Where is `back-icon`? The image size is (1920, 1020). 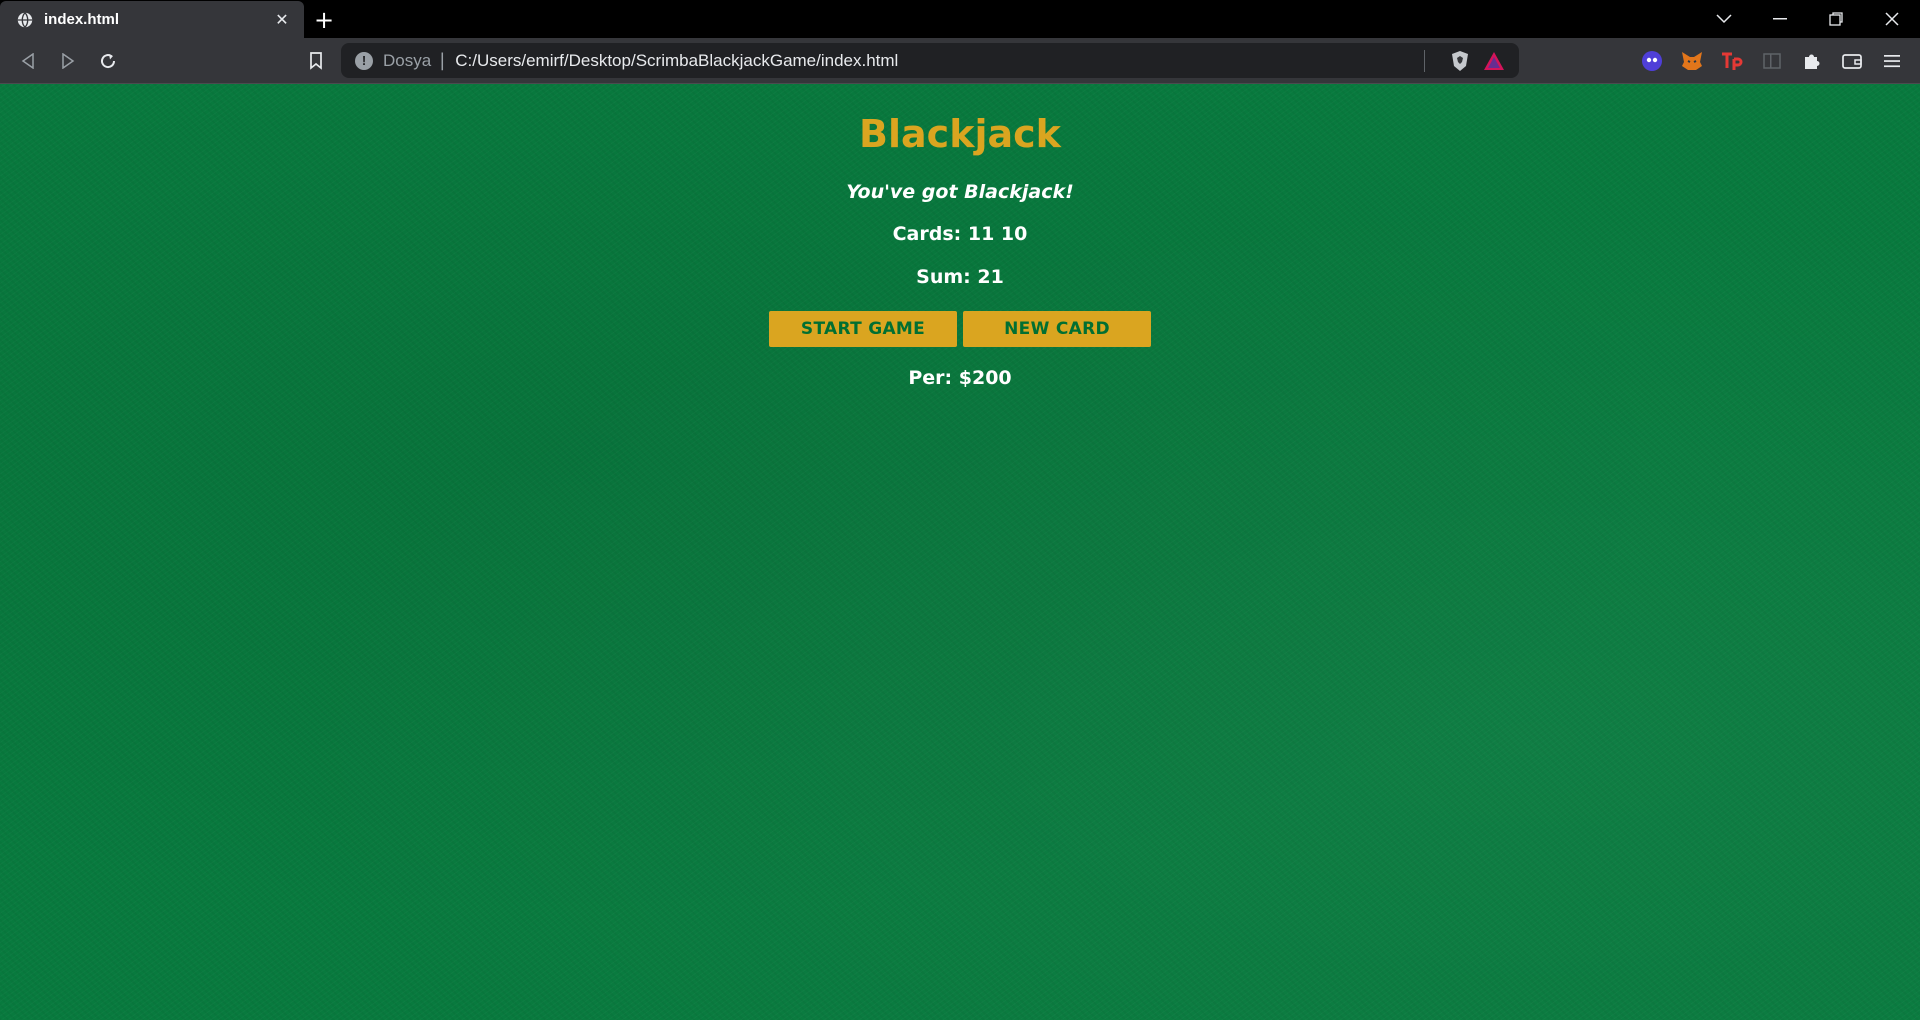
back-icon is located at coordinates (27, 60).